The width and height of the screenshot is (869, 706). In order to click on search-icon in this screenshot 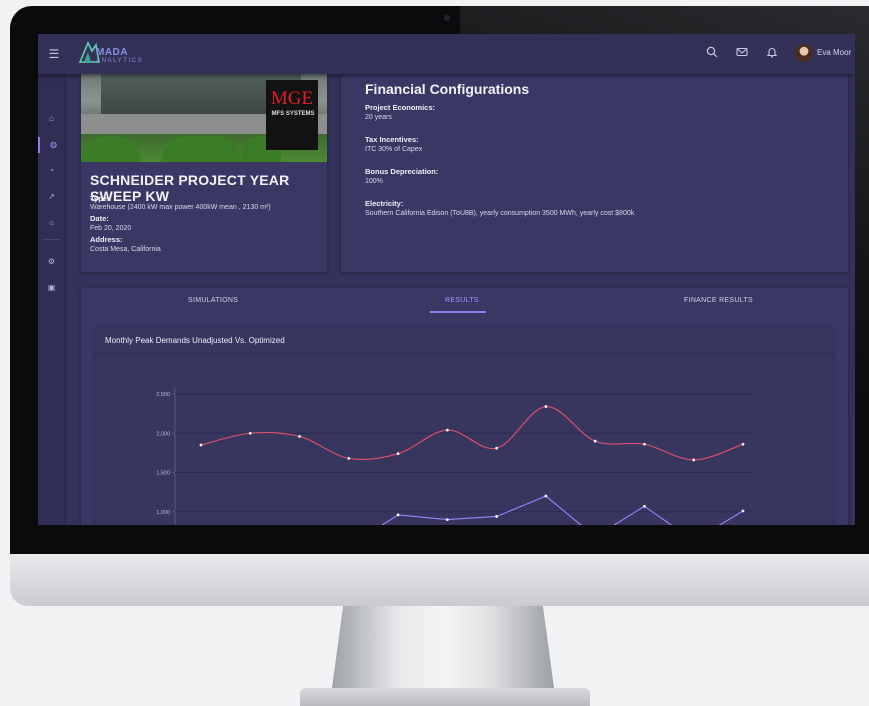, I will do `click(712, 53)`.